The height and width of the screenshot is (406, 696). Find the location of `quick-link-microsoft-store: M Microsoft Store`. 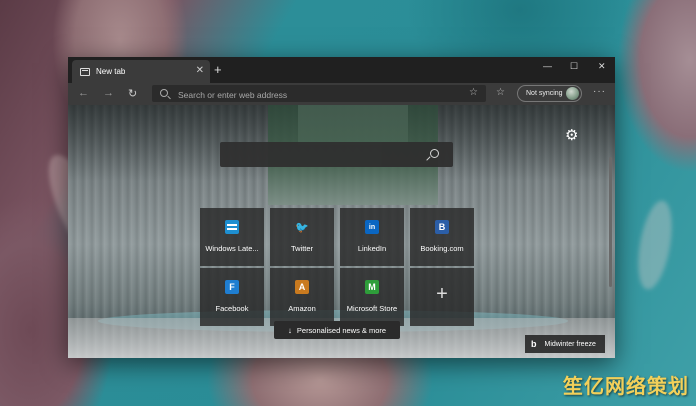

quick-link-microsoft-store: M Microsoft Store is located at coordinates (372, 297).